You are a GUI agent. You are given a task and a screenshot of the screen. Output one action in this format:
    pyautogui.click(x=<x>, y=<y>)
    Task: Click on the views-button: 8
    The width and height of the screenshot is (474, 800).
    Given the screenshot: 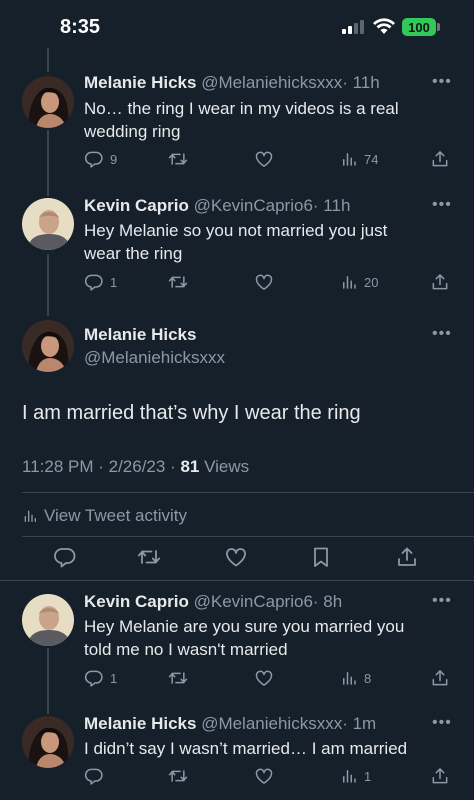 What is the action you would take?
    pyautogui.click(x=355, y=678)
    